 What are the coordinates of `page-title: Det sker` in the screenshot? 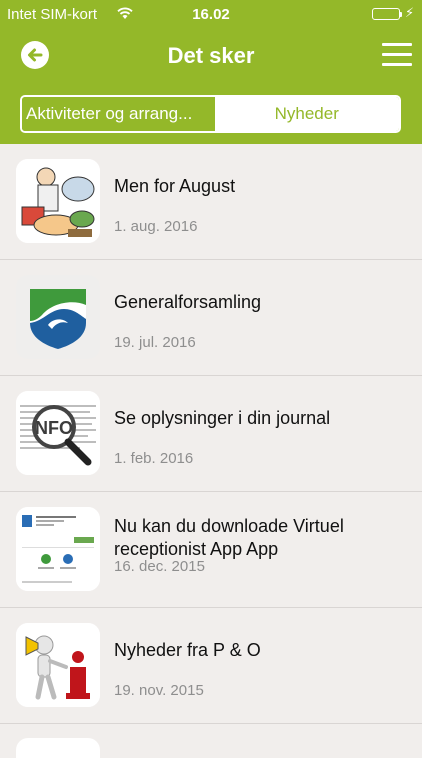 It's located at (211, 55).